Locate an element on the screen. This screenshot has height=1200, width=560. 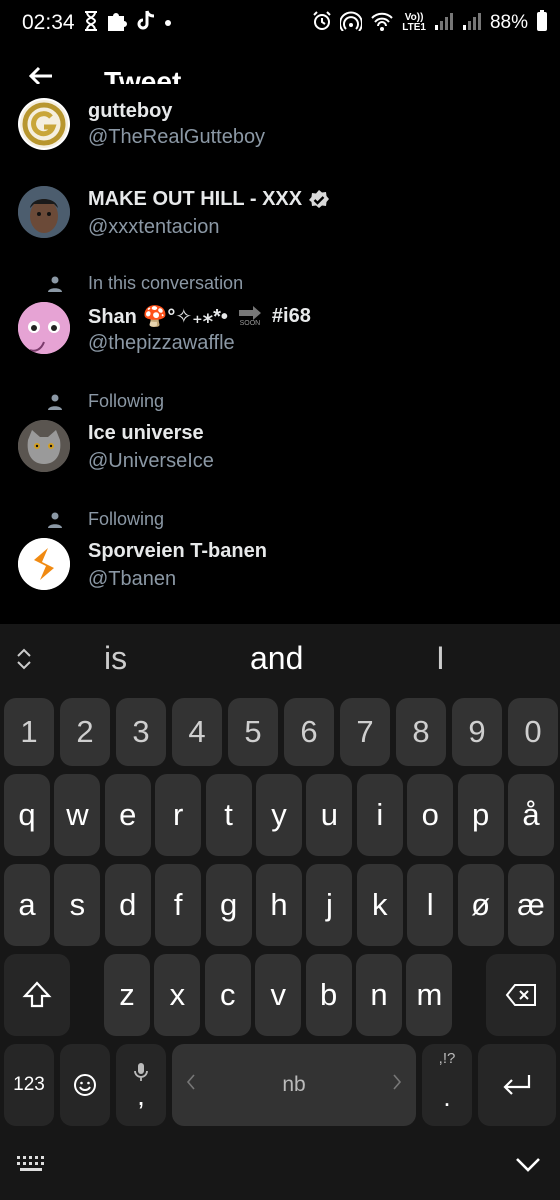
tweet-header: Tweet is located at coordinates (280, 68).